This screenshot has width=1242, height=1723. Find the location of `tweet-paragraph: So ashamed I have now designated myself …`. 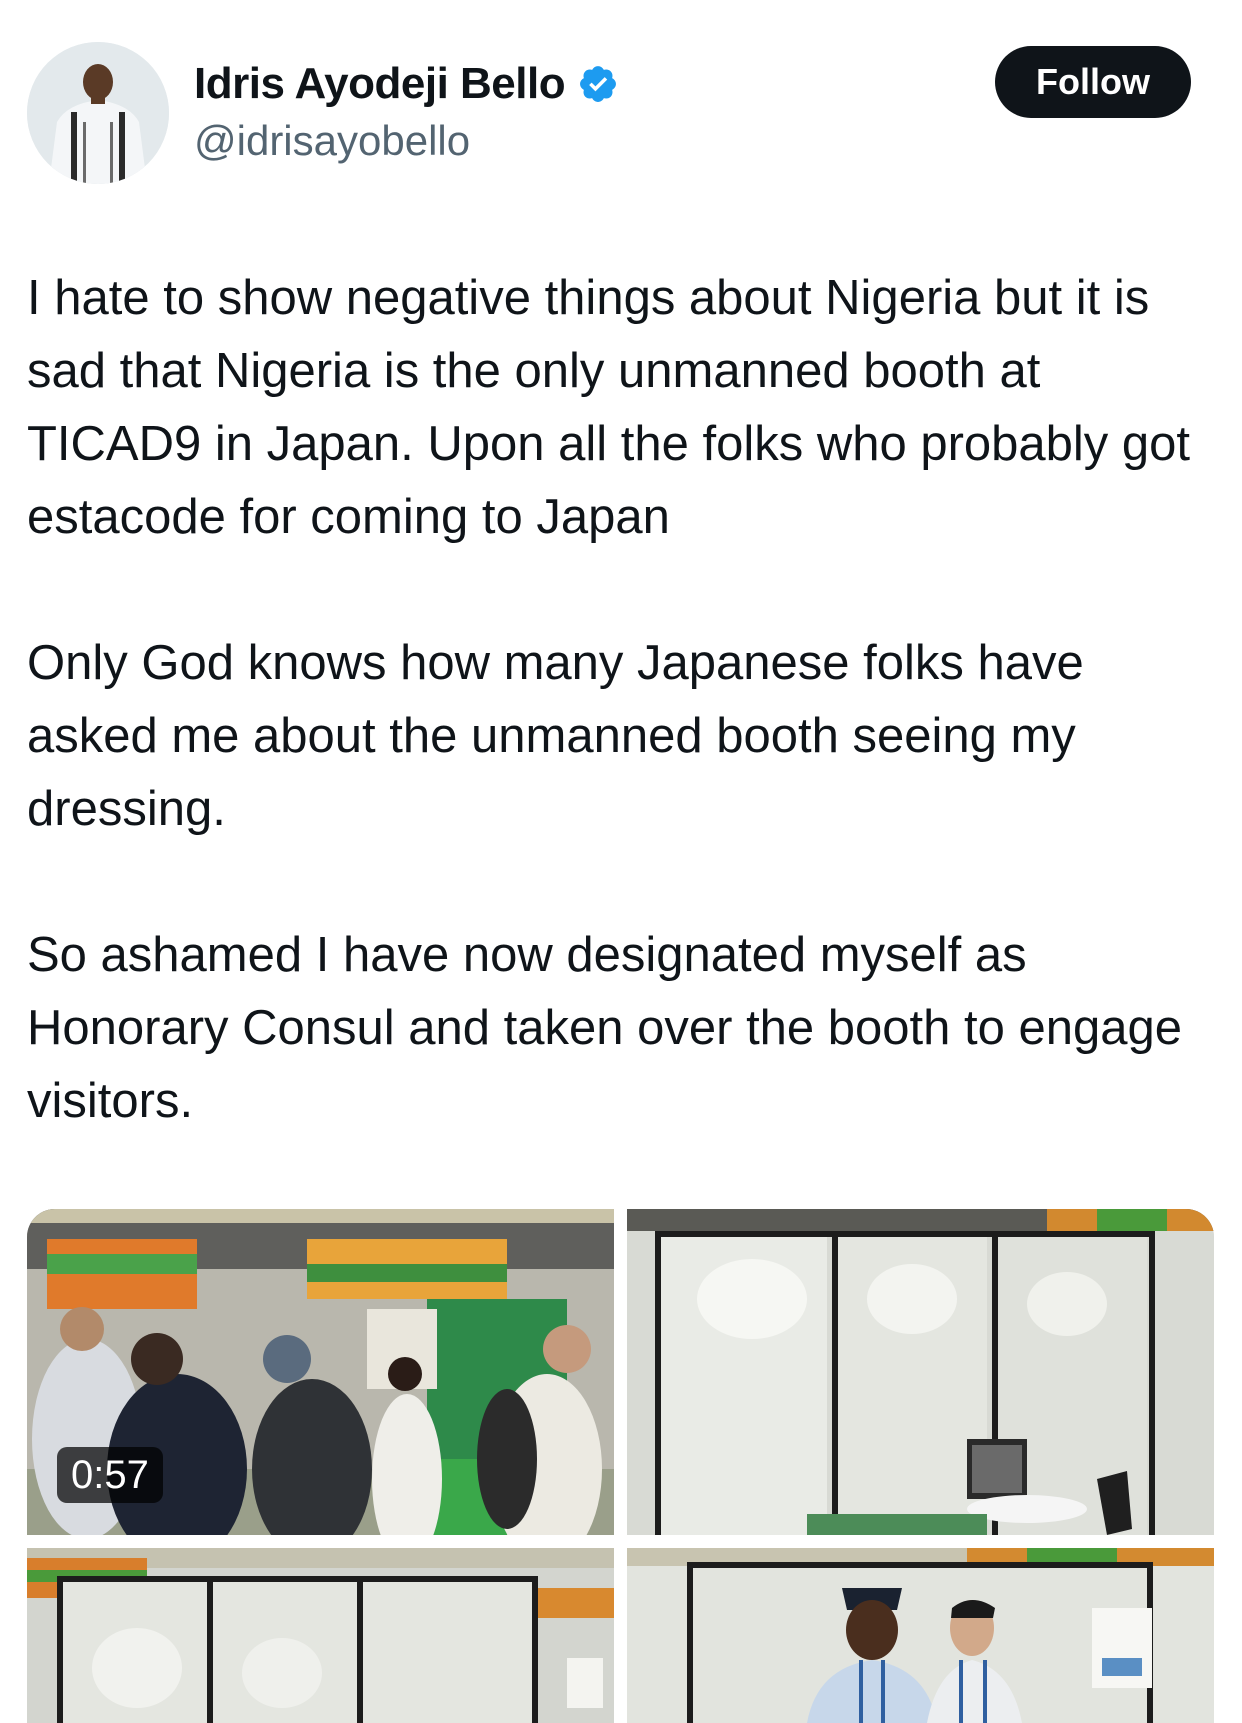

tweet-paragraph: So ashamed I have now designated myself … is located at coordinates (605, 1028).